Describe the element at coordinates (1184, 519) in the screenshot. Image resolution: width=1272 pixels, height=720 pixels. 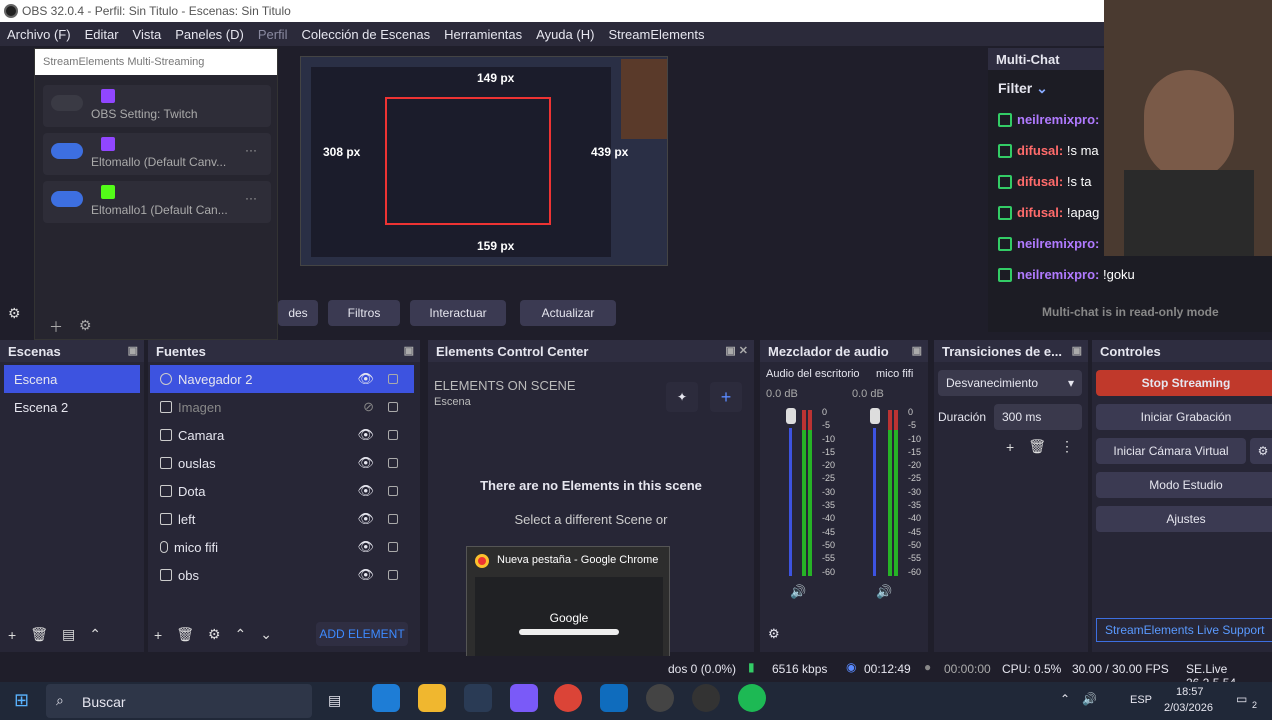
I see `settings-button: Ajustes` at that location.